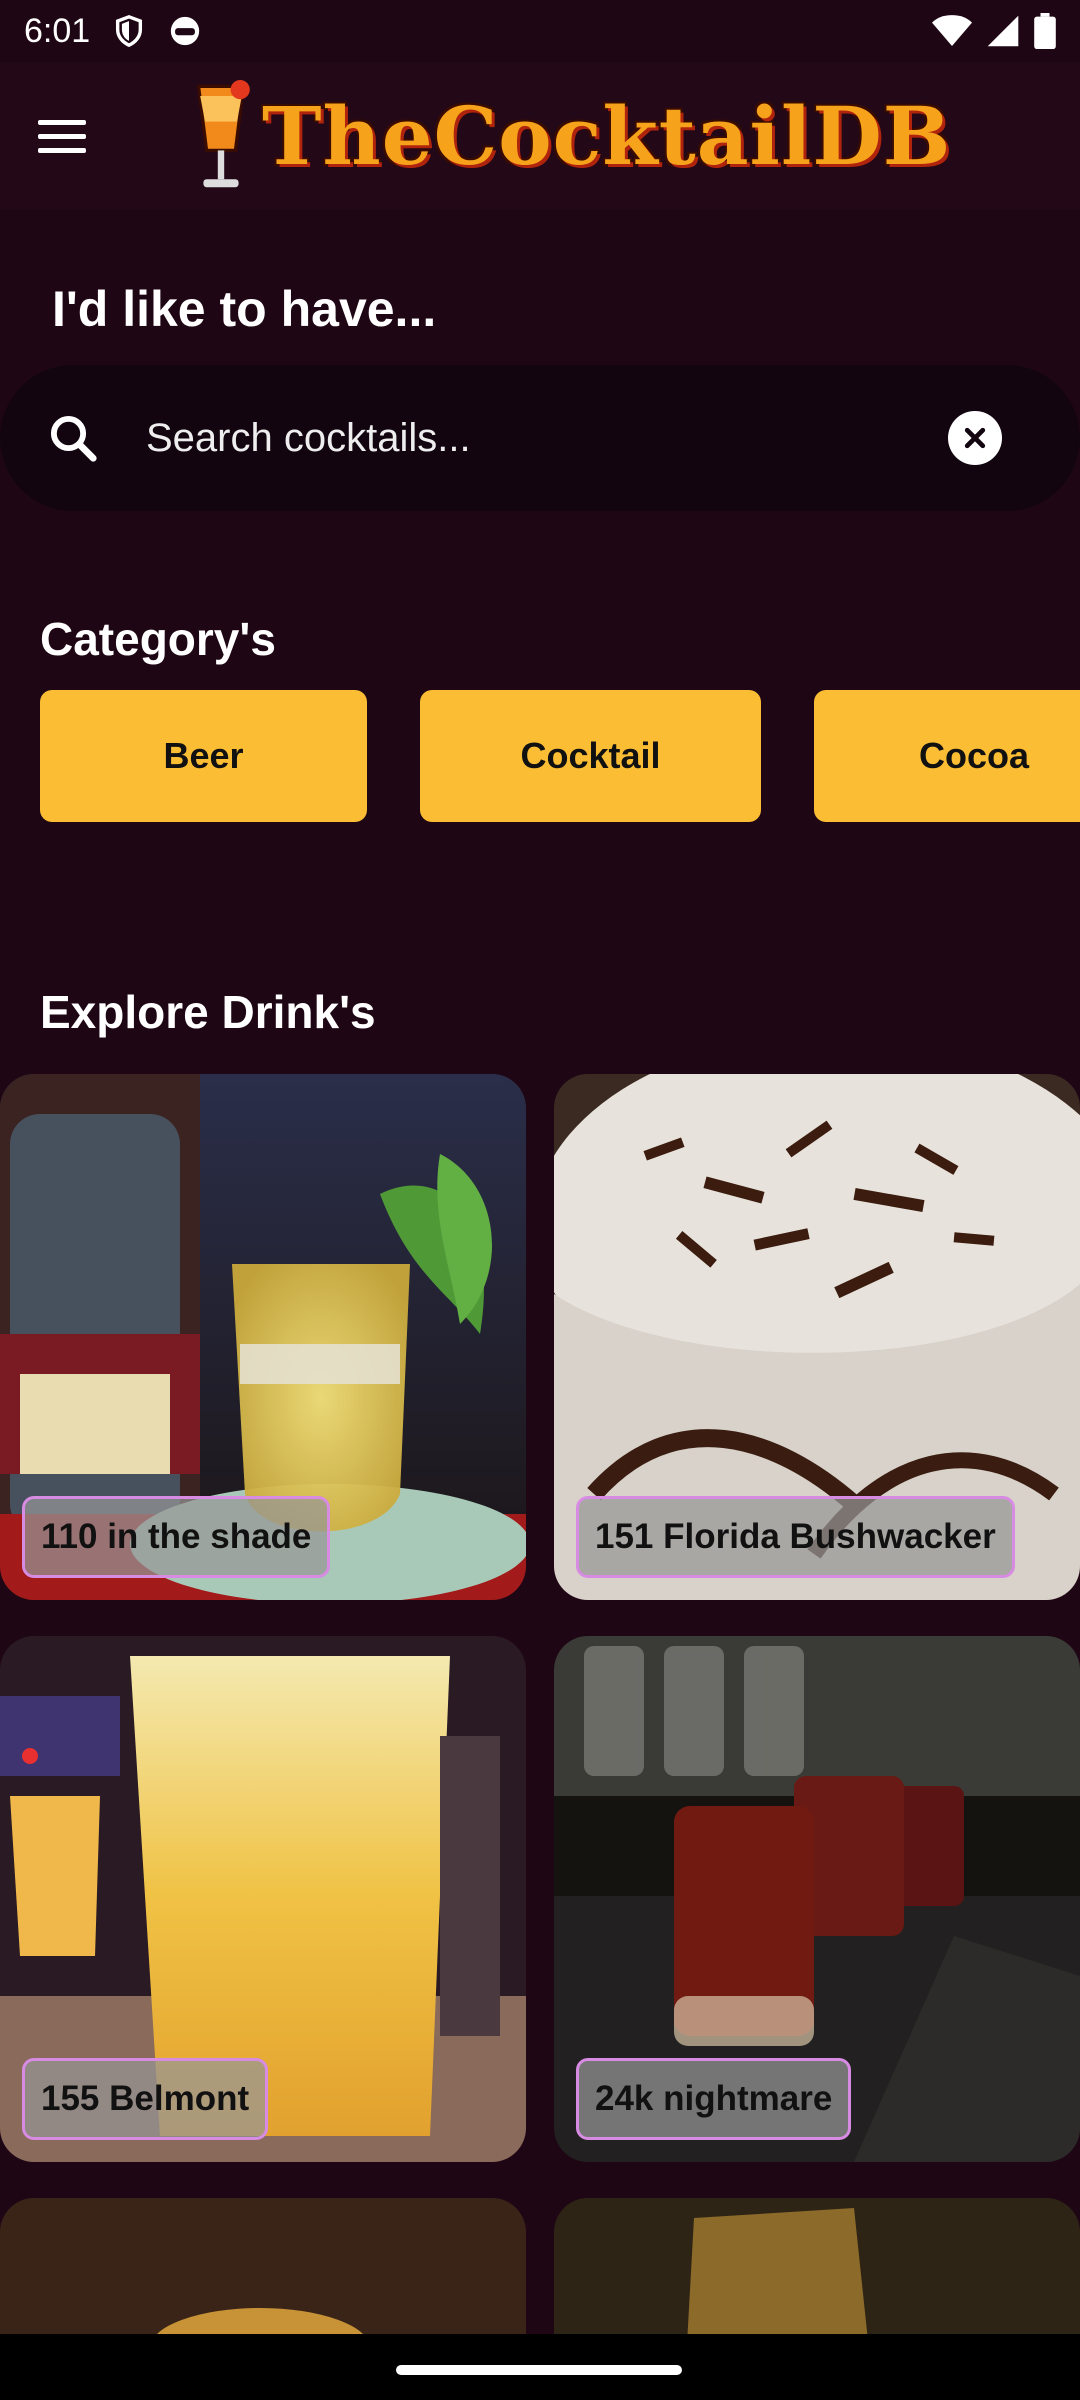 This screenshot has width=1080, height=2400. I want to click on category-chip-cocoa: Cocoa, so click(947, 756).